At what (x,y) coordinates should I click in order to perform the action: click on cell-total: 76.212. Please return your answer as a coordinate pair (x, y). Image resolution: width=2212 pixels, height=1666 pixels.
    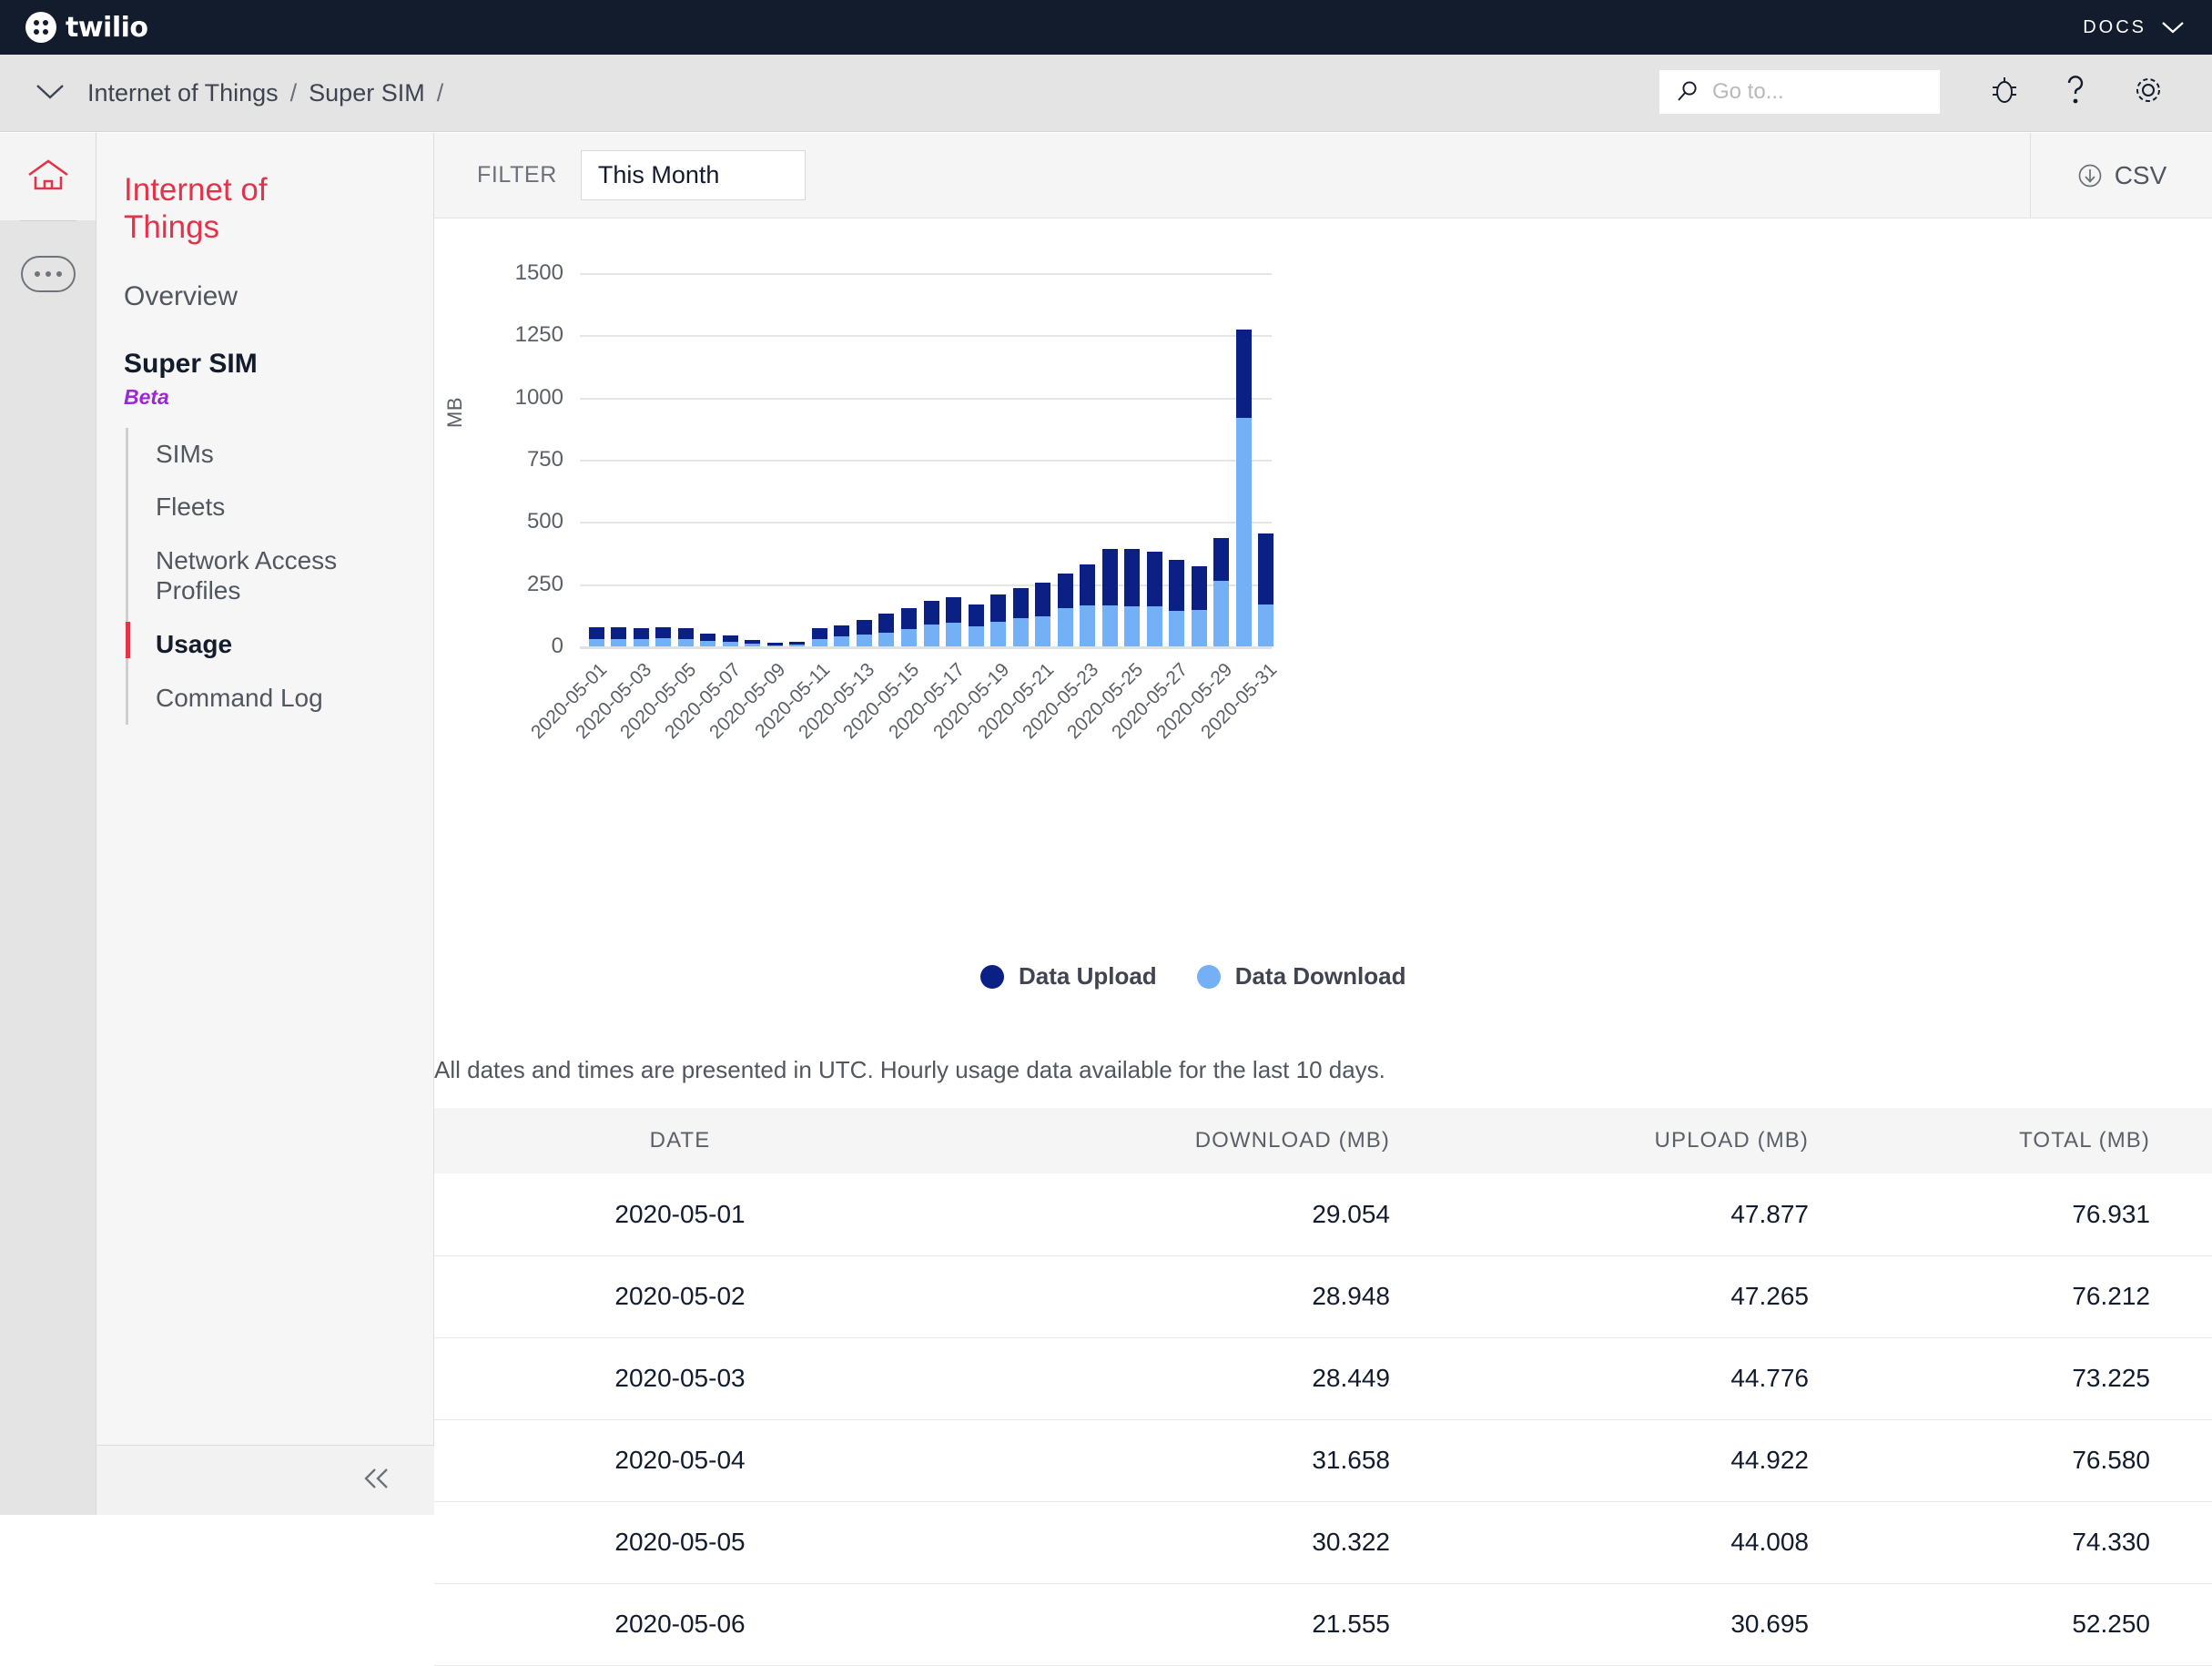
    Looking at the image, I should click on (2111, 1296).